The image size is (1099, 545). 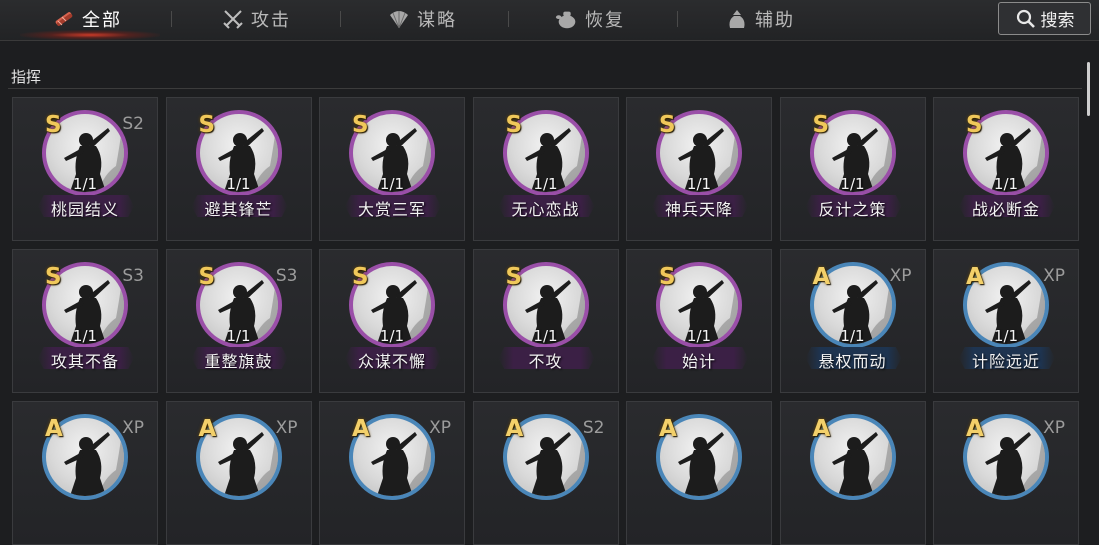 I want to click on tactic-card: S S3 1/1 攻其不备, so click(x=85, y=321).